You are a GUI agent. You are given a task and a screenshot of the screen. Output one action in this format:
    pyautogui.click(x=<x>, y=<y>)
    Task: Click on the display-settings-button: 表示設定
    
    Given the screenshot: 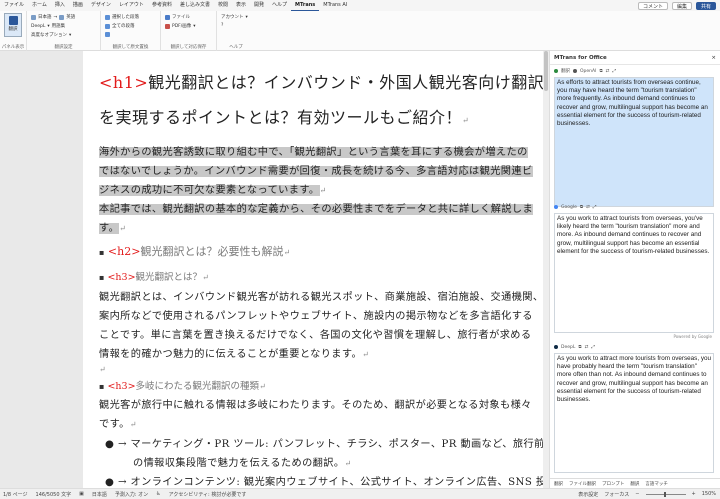 What is the action you would take?
    pyautogui.click(x=588, y=494)
    